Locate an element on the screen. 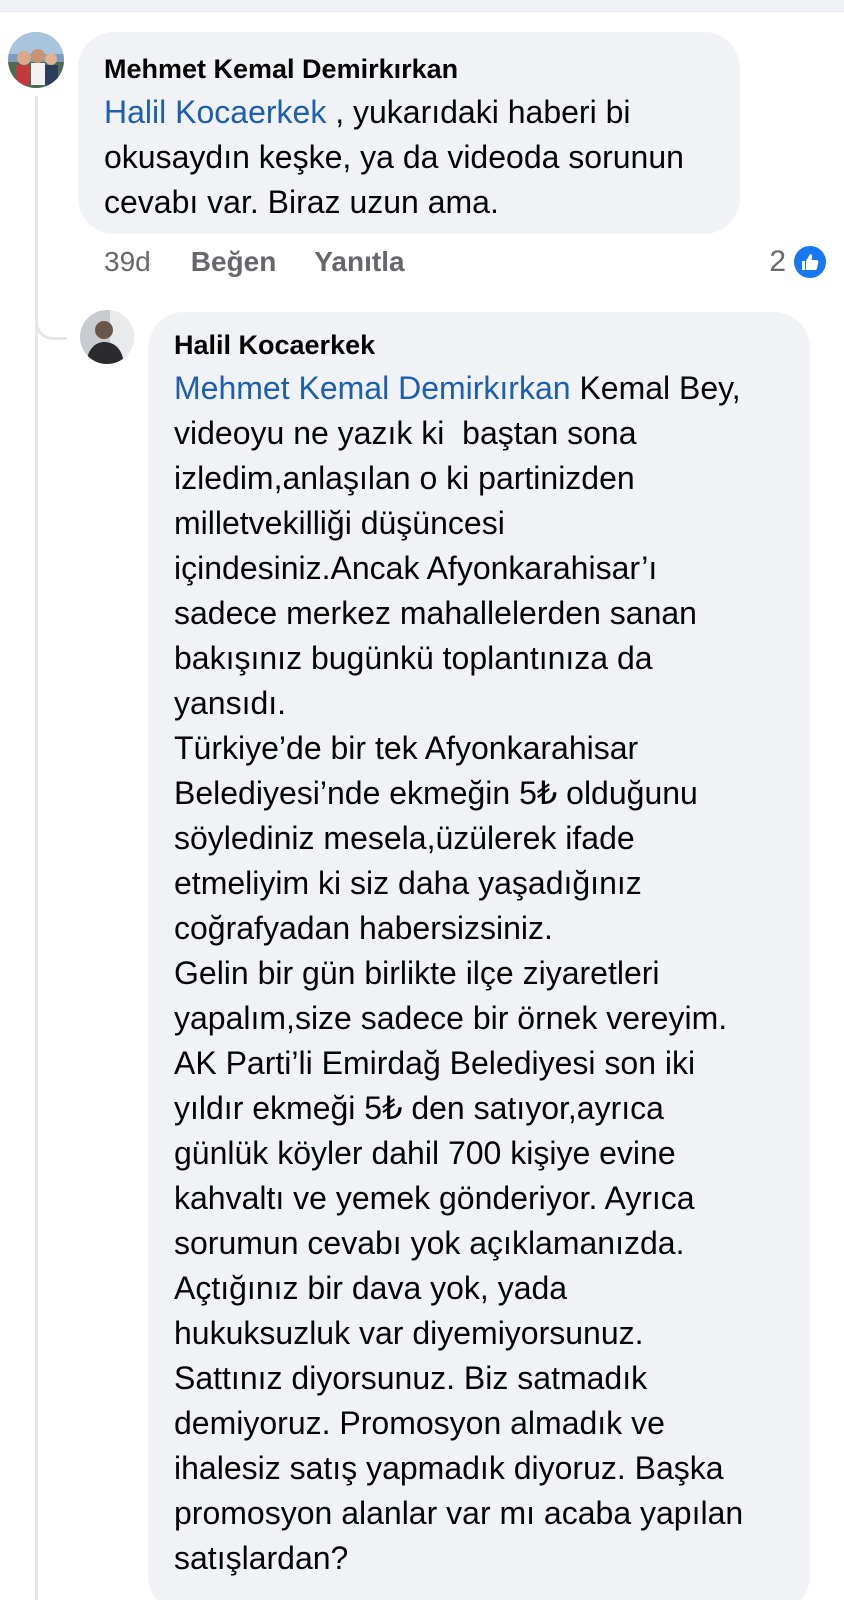  reply-text-line: kahvaltı ve yemek gönderiyor. Ayrıca is located at coordinates (434, 1198).